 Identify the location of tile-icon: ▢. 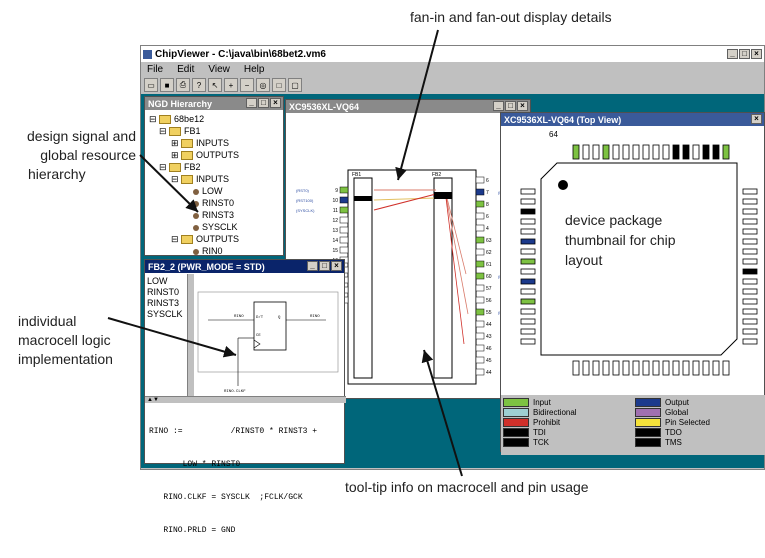
(295, 85).